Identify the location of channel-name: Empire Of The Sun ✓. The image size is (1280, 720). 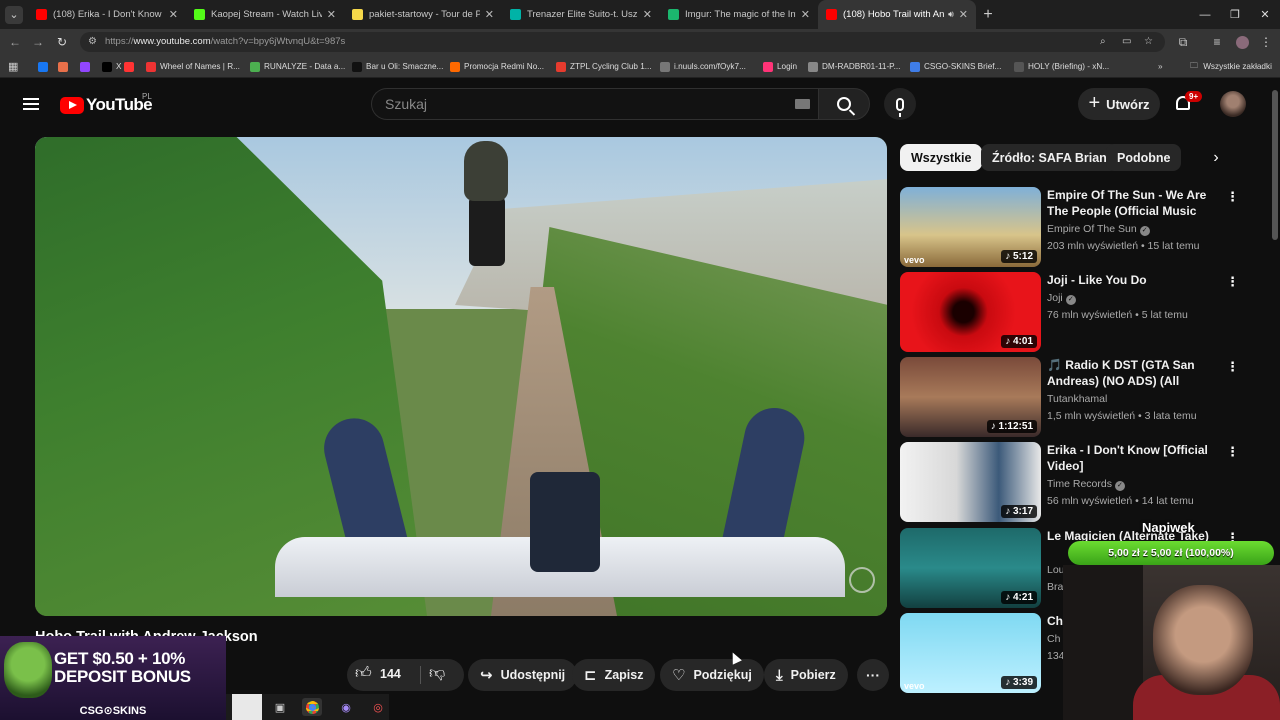
(1098, 229).